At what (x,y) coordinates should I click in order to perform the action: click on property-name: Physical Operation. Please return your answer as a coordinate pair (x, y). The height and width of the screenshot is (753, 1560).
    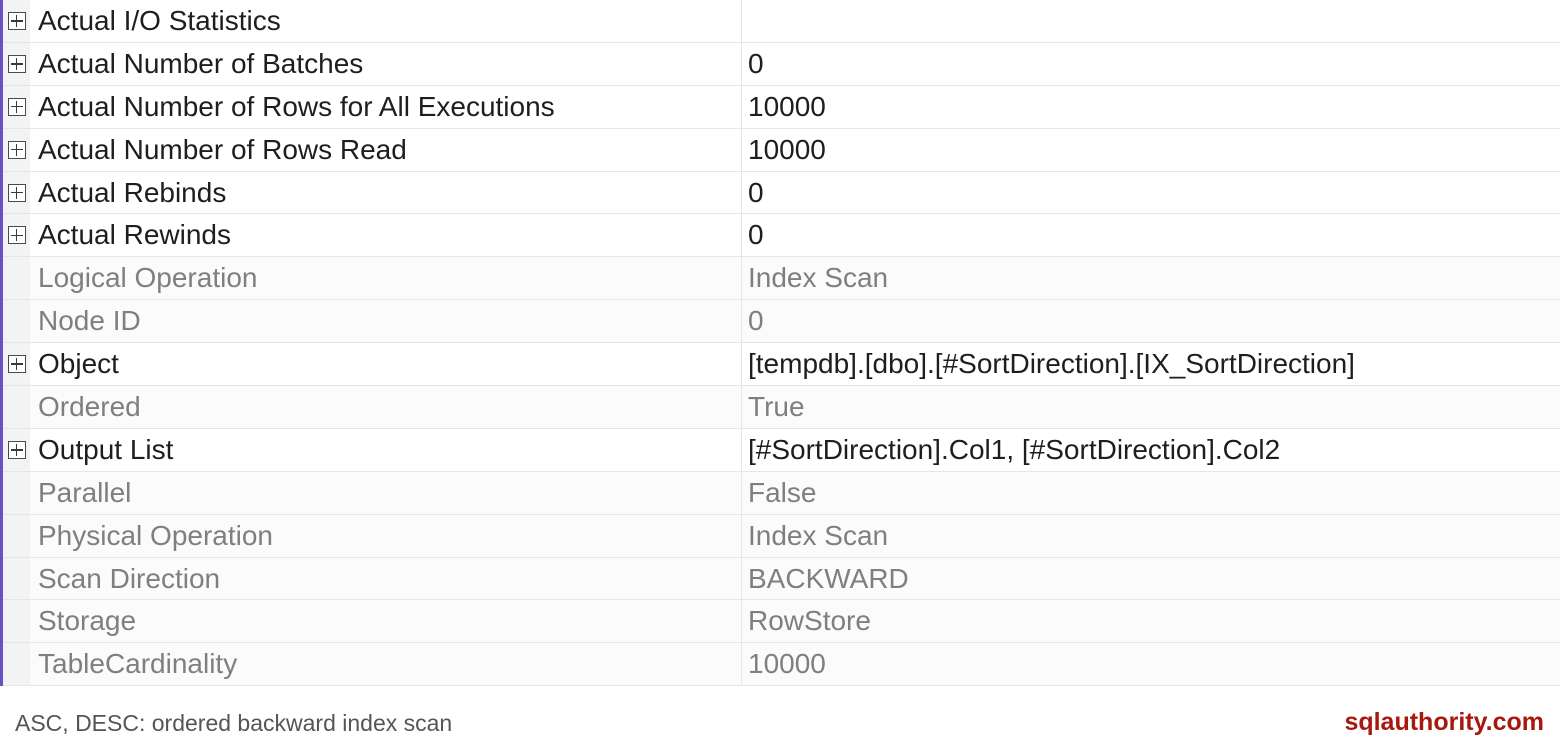
    Looking at the image, I should click on (386, 535).